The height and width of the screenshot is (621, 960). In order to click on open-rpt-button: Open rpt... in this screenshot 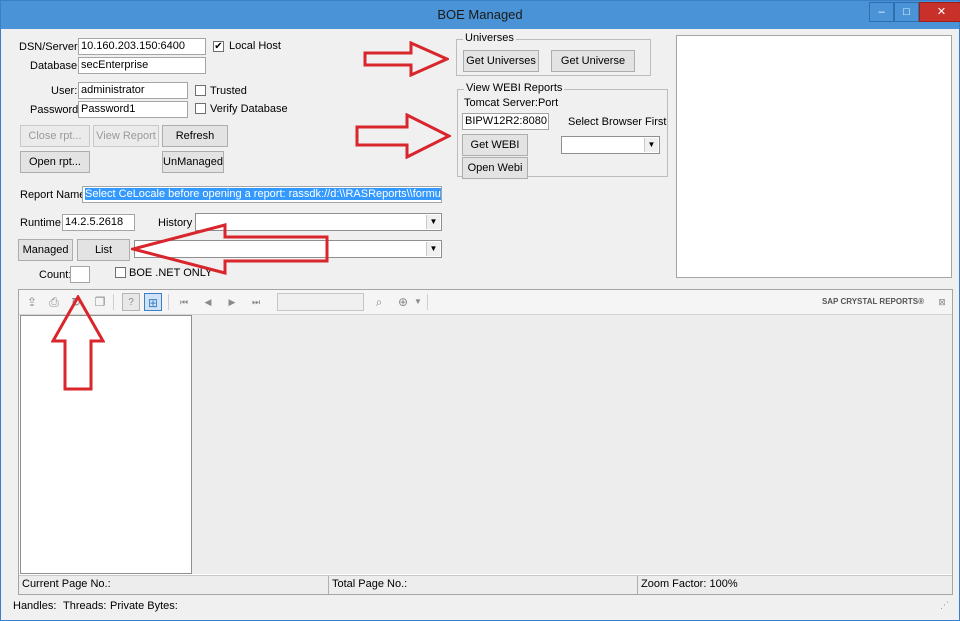, I will do `click(55, 162)`.